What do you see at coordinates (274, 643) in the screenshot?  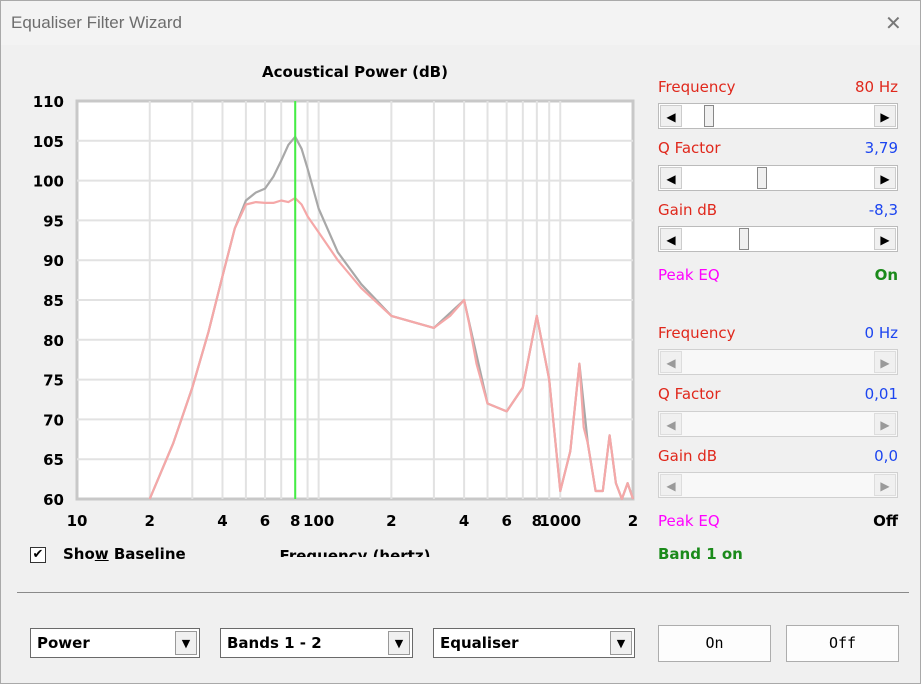 I see `bands-value: Bands 1 - 2` at bounding box center [274, 643].